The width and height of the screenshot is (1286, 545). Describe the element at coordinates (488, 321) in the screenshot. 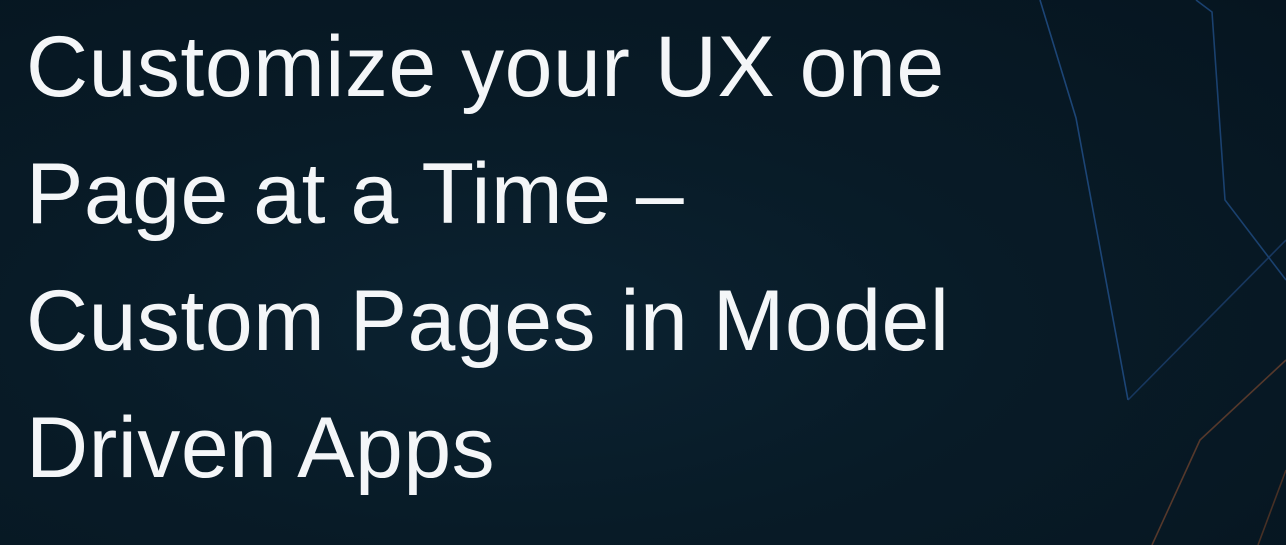

I see `title-line-3: Custom Pages in Model` at that location.